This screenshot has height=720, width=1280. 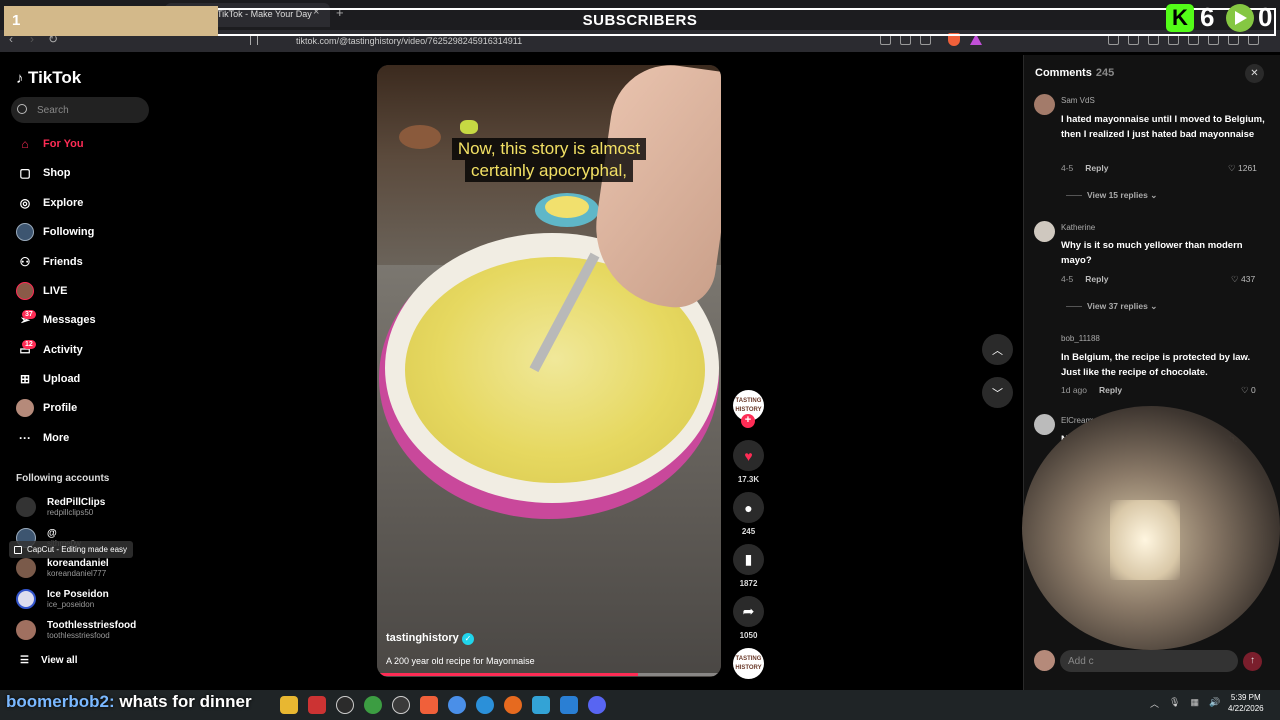 I want to click on follow-plus-button: +, so click(x=748, y=421).